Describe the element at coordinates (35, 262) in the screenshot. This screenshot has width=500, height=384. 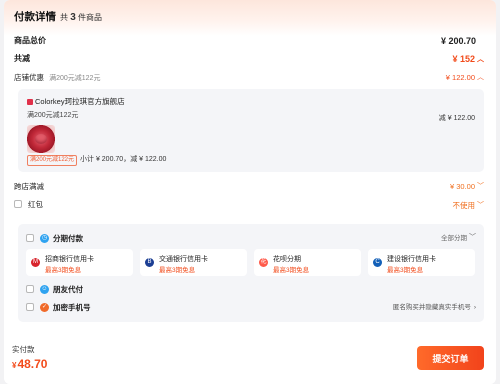
I see `cmb-bank-icon: M` at that location.